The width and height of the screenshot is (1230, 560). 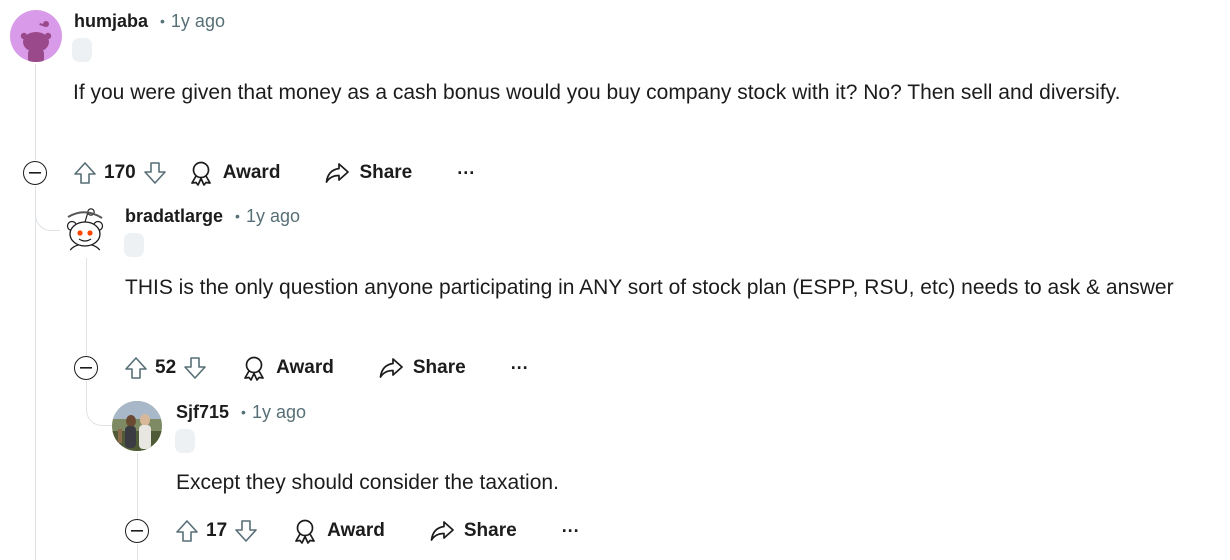 I want to click on username: humjaba, so click(x=111, y=21).